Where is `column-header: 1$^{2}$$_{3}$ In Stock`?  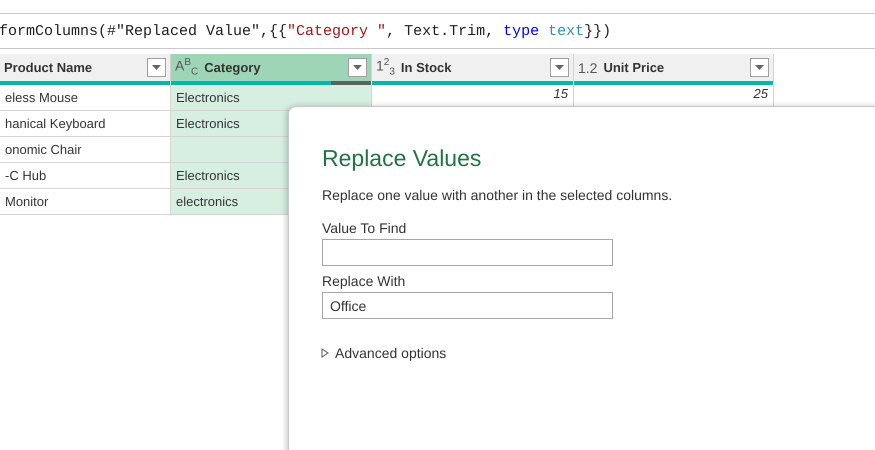
column-header: 1$^{2}$$_{3}$ In Stock is located at coordinates (473, 67).